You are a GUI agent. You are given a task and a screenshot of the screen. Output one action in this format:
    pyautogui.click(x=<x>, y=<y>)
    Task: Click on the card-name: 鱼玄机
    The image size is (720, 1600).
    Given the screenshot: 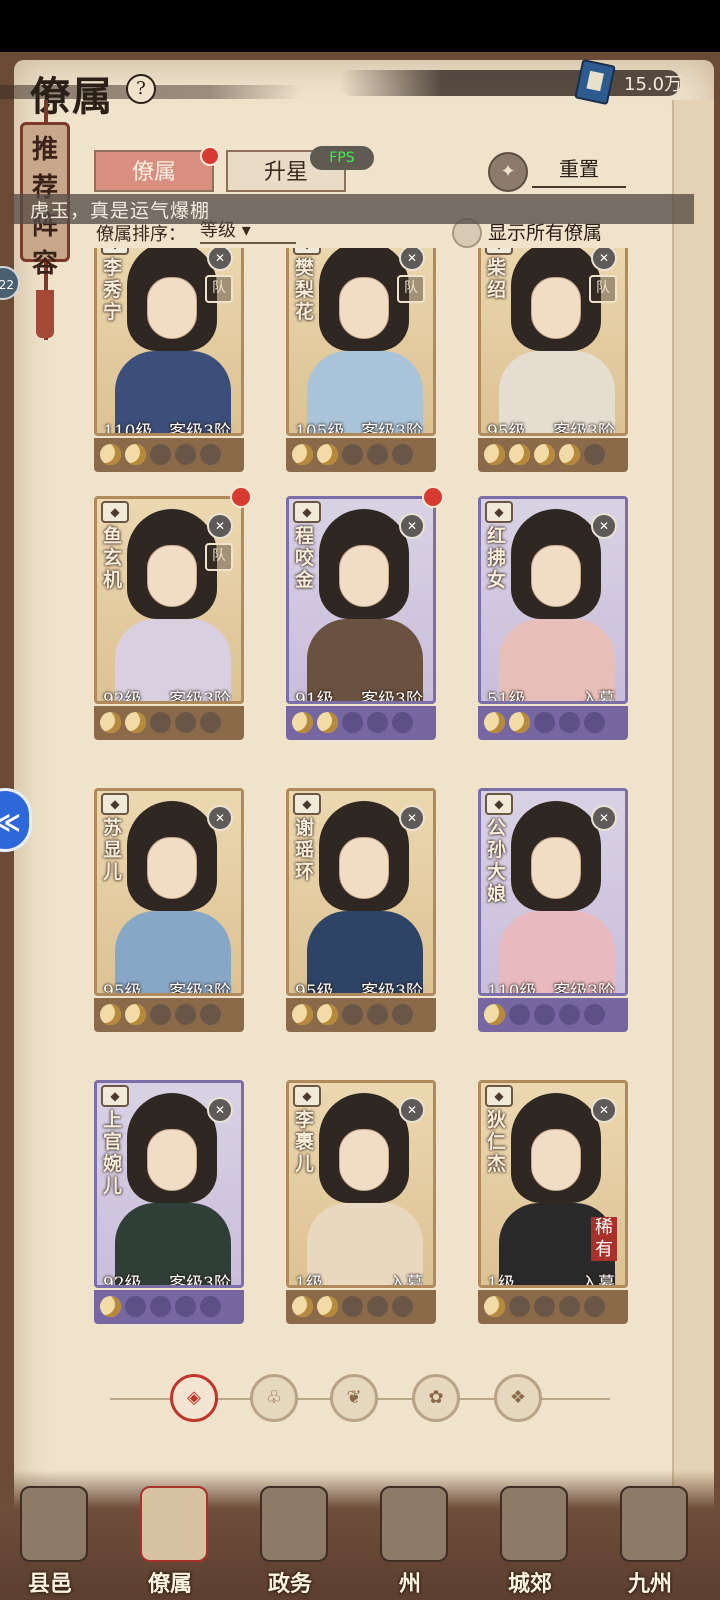 What is the action you would take?
    pyautogui.click(x=113, y=558)
    